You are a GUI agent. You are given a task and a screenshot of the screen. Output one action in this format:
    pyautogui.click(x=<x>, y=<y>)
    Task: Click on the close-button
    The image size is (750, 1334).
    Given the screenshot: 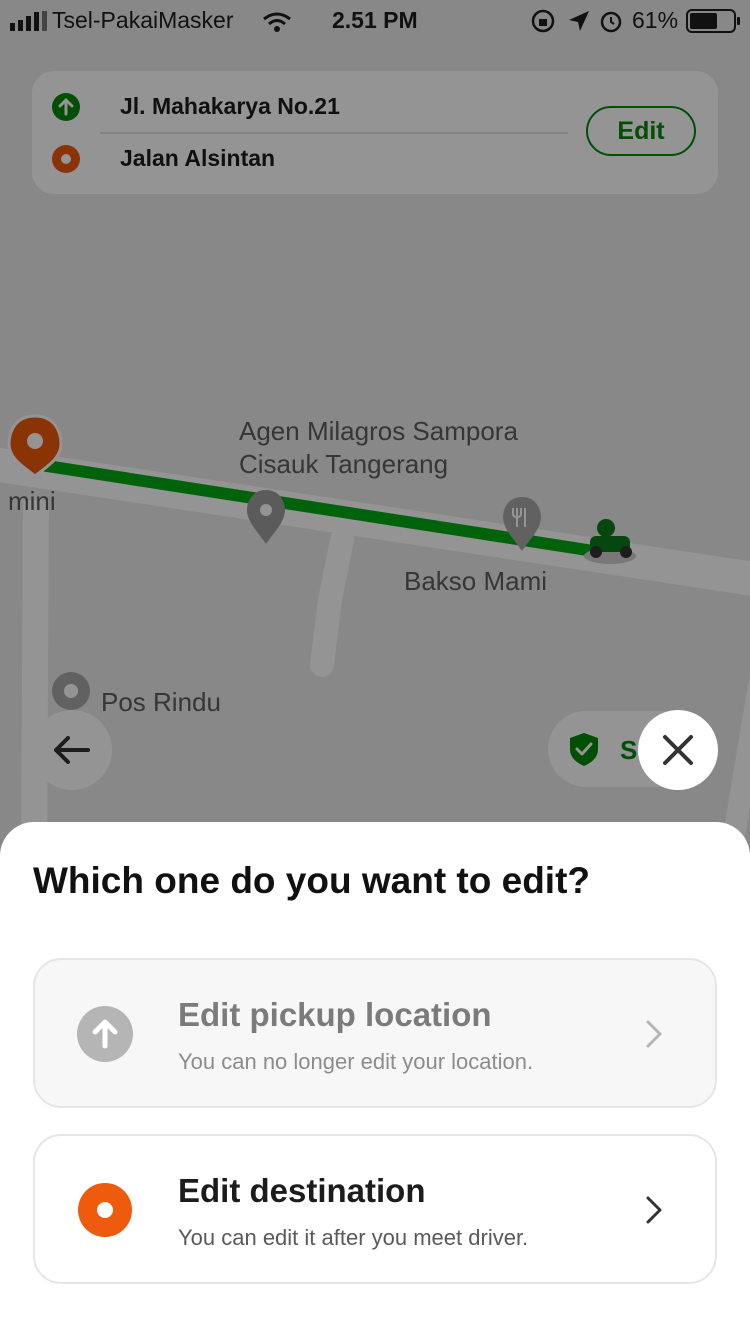 What is the action you would take?
    pyautogui.click(x=678, y=750)
    